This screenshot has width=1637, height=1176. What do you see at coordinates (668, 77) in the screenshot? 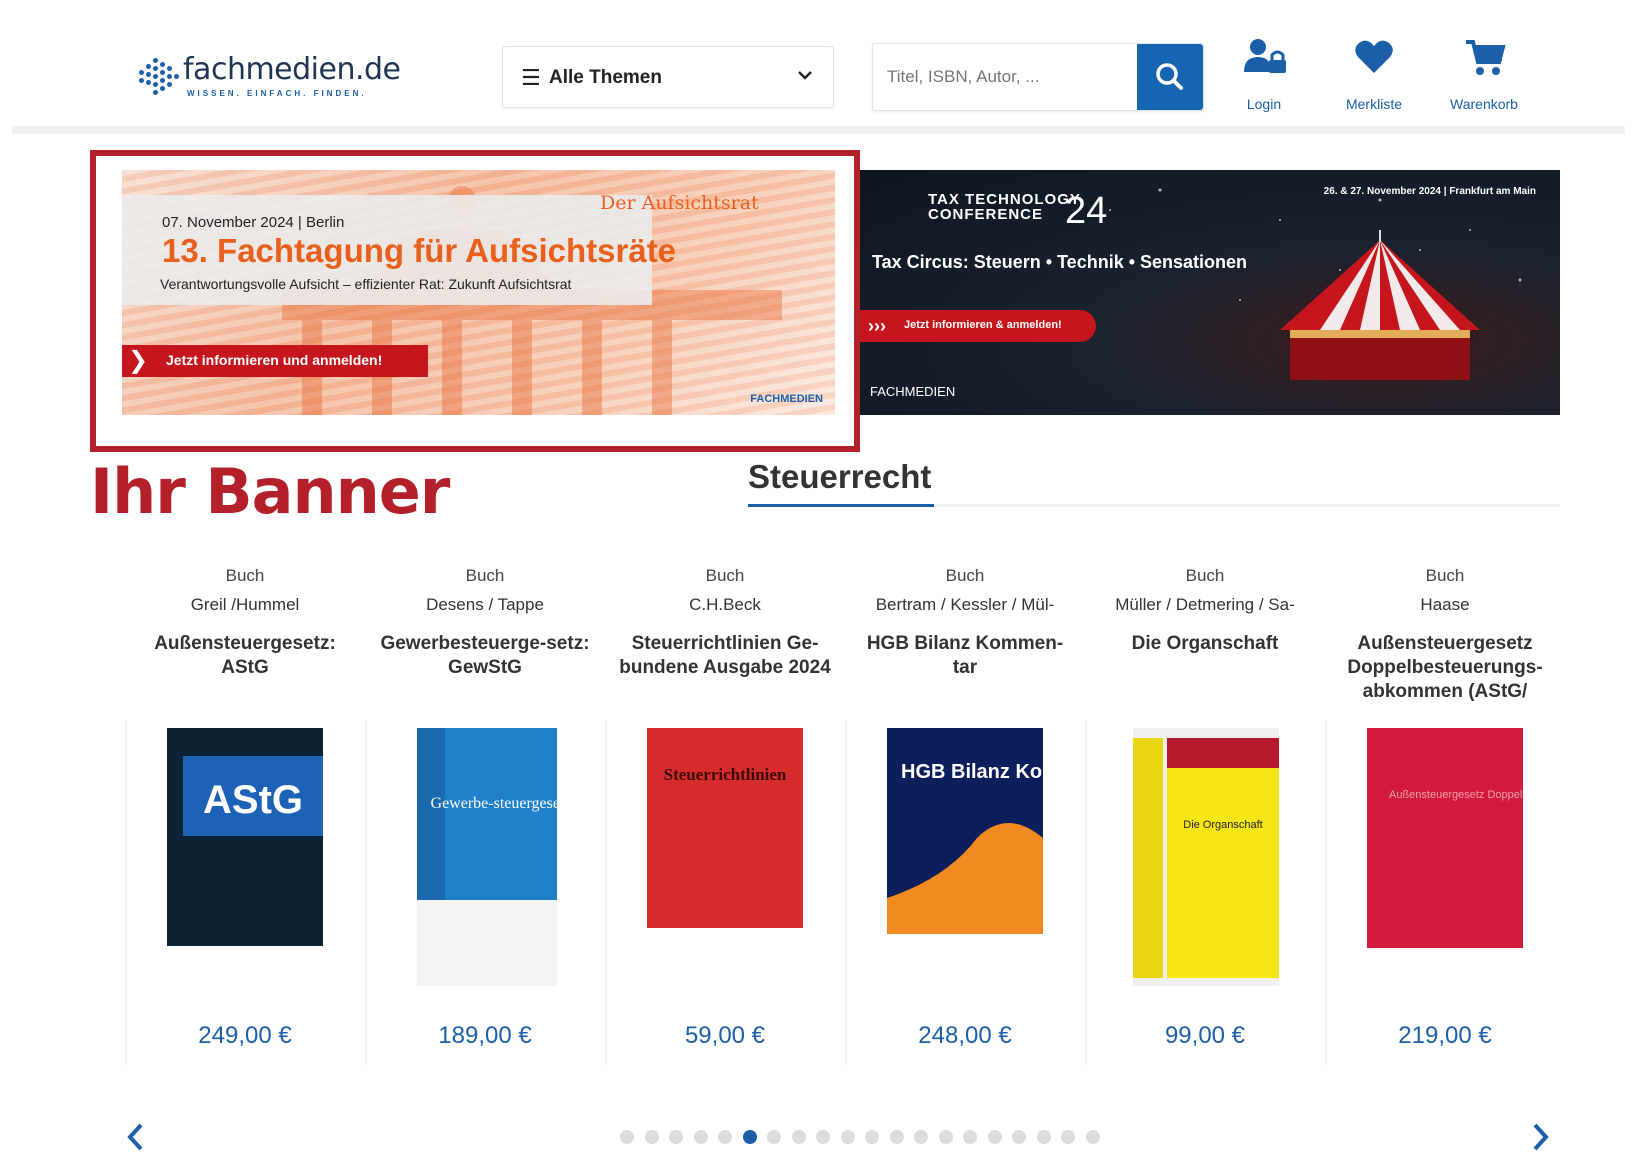
I see `themes-dropdown: ☰ Alle Themen` at bounding box center [668, 77].